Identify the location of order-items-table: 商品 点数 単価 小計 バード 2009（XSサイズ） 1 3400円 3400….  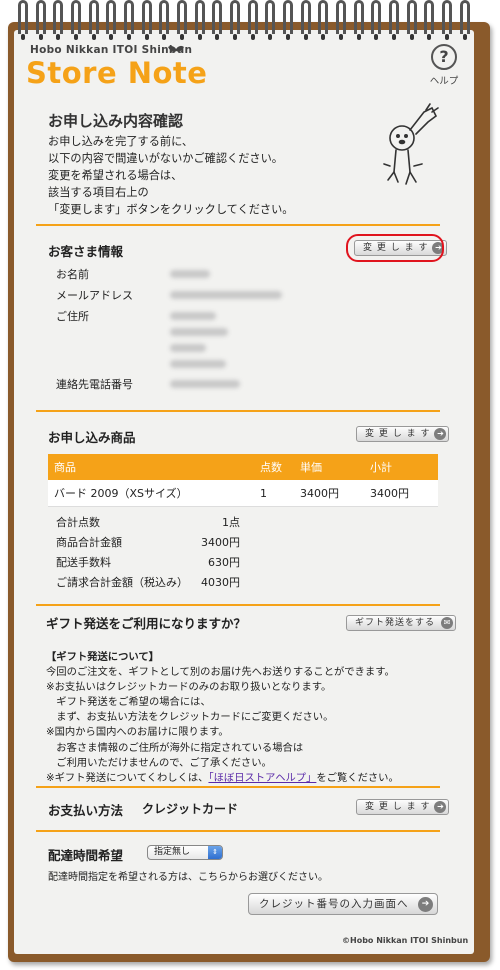
(243, 480).